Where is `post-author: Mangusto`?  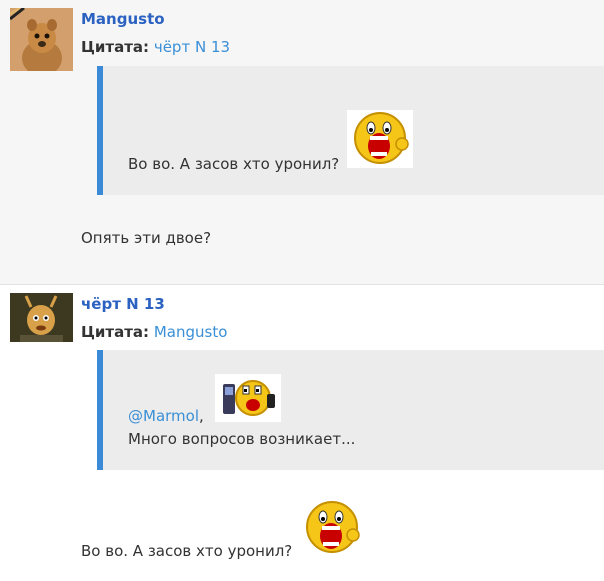
post-author: Mangusto is located at coordinates (123, 19).